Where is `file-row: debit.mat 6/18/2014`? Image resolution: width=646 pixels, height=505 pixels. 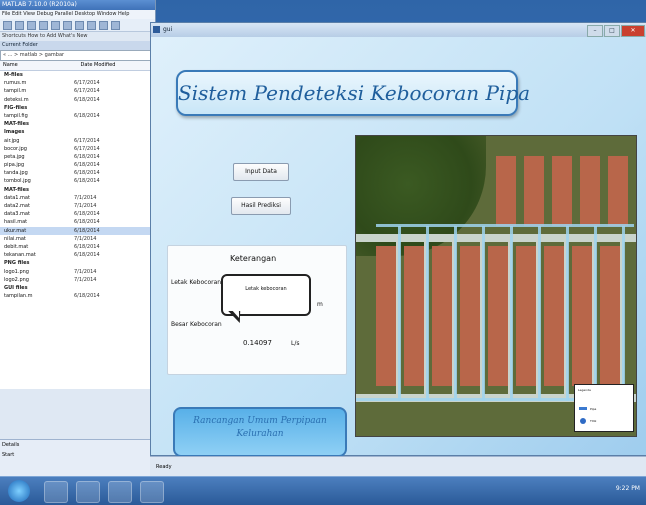 file-row: debit.mat 6/18/2014 is located at coordinates (77, 247).